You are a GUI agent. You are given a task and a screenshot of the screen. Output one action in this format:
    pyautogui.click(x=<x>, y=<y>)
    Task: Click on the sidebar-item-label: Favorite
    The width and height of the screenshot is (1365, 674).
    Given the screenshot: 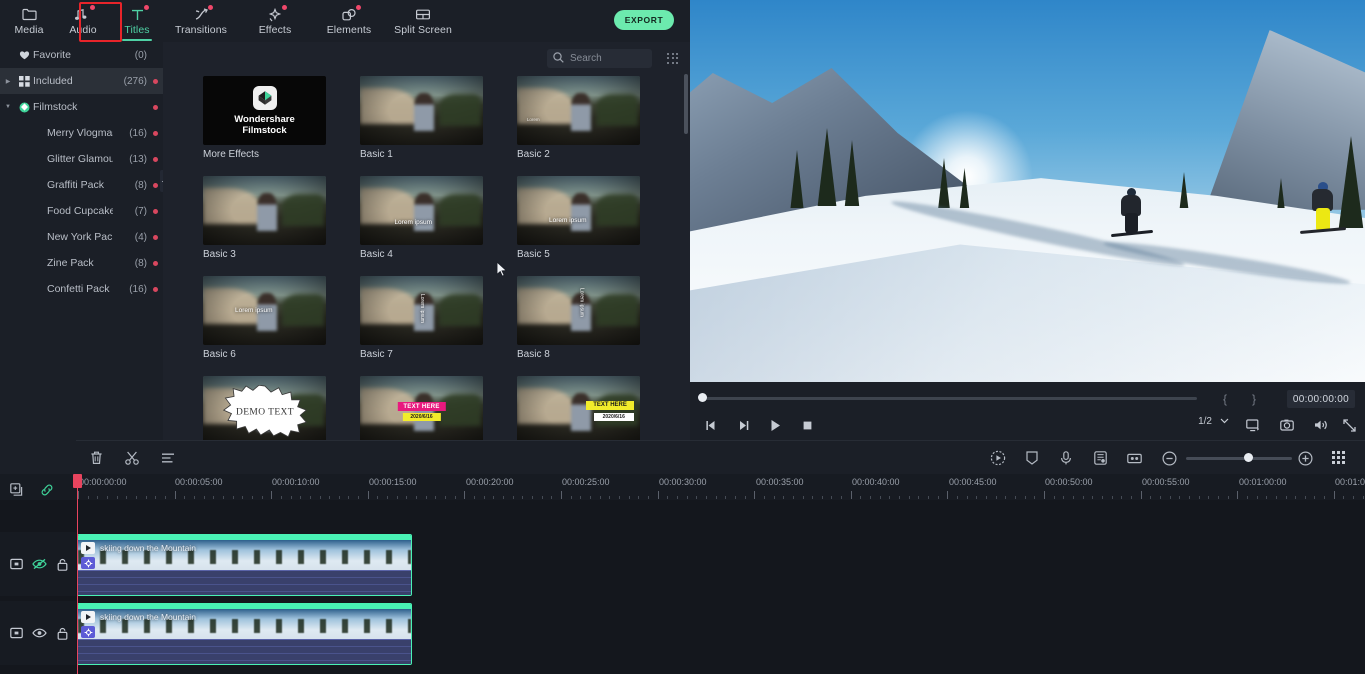 What is the action you would take?
    pyautogui.click(x=52, y=55)
    